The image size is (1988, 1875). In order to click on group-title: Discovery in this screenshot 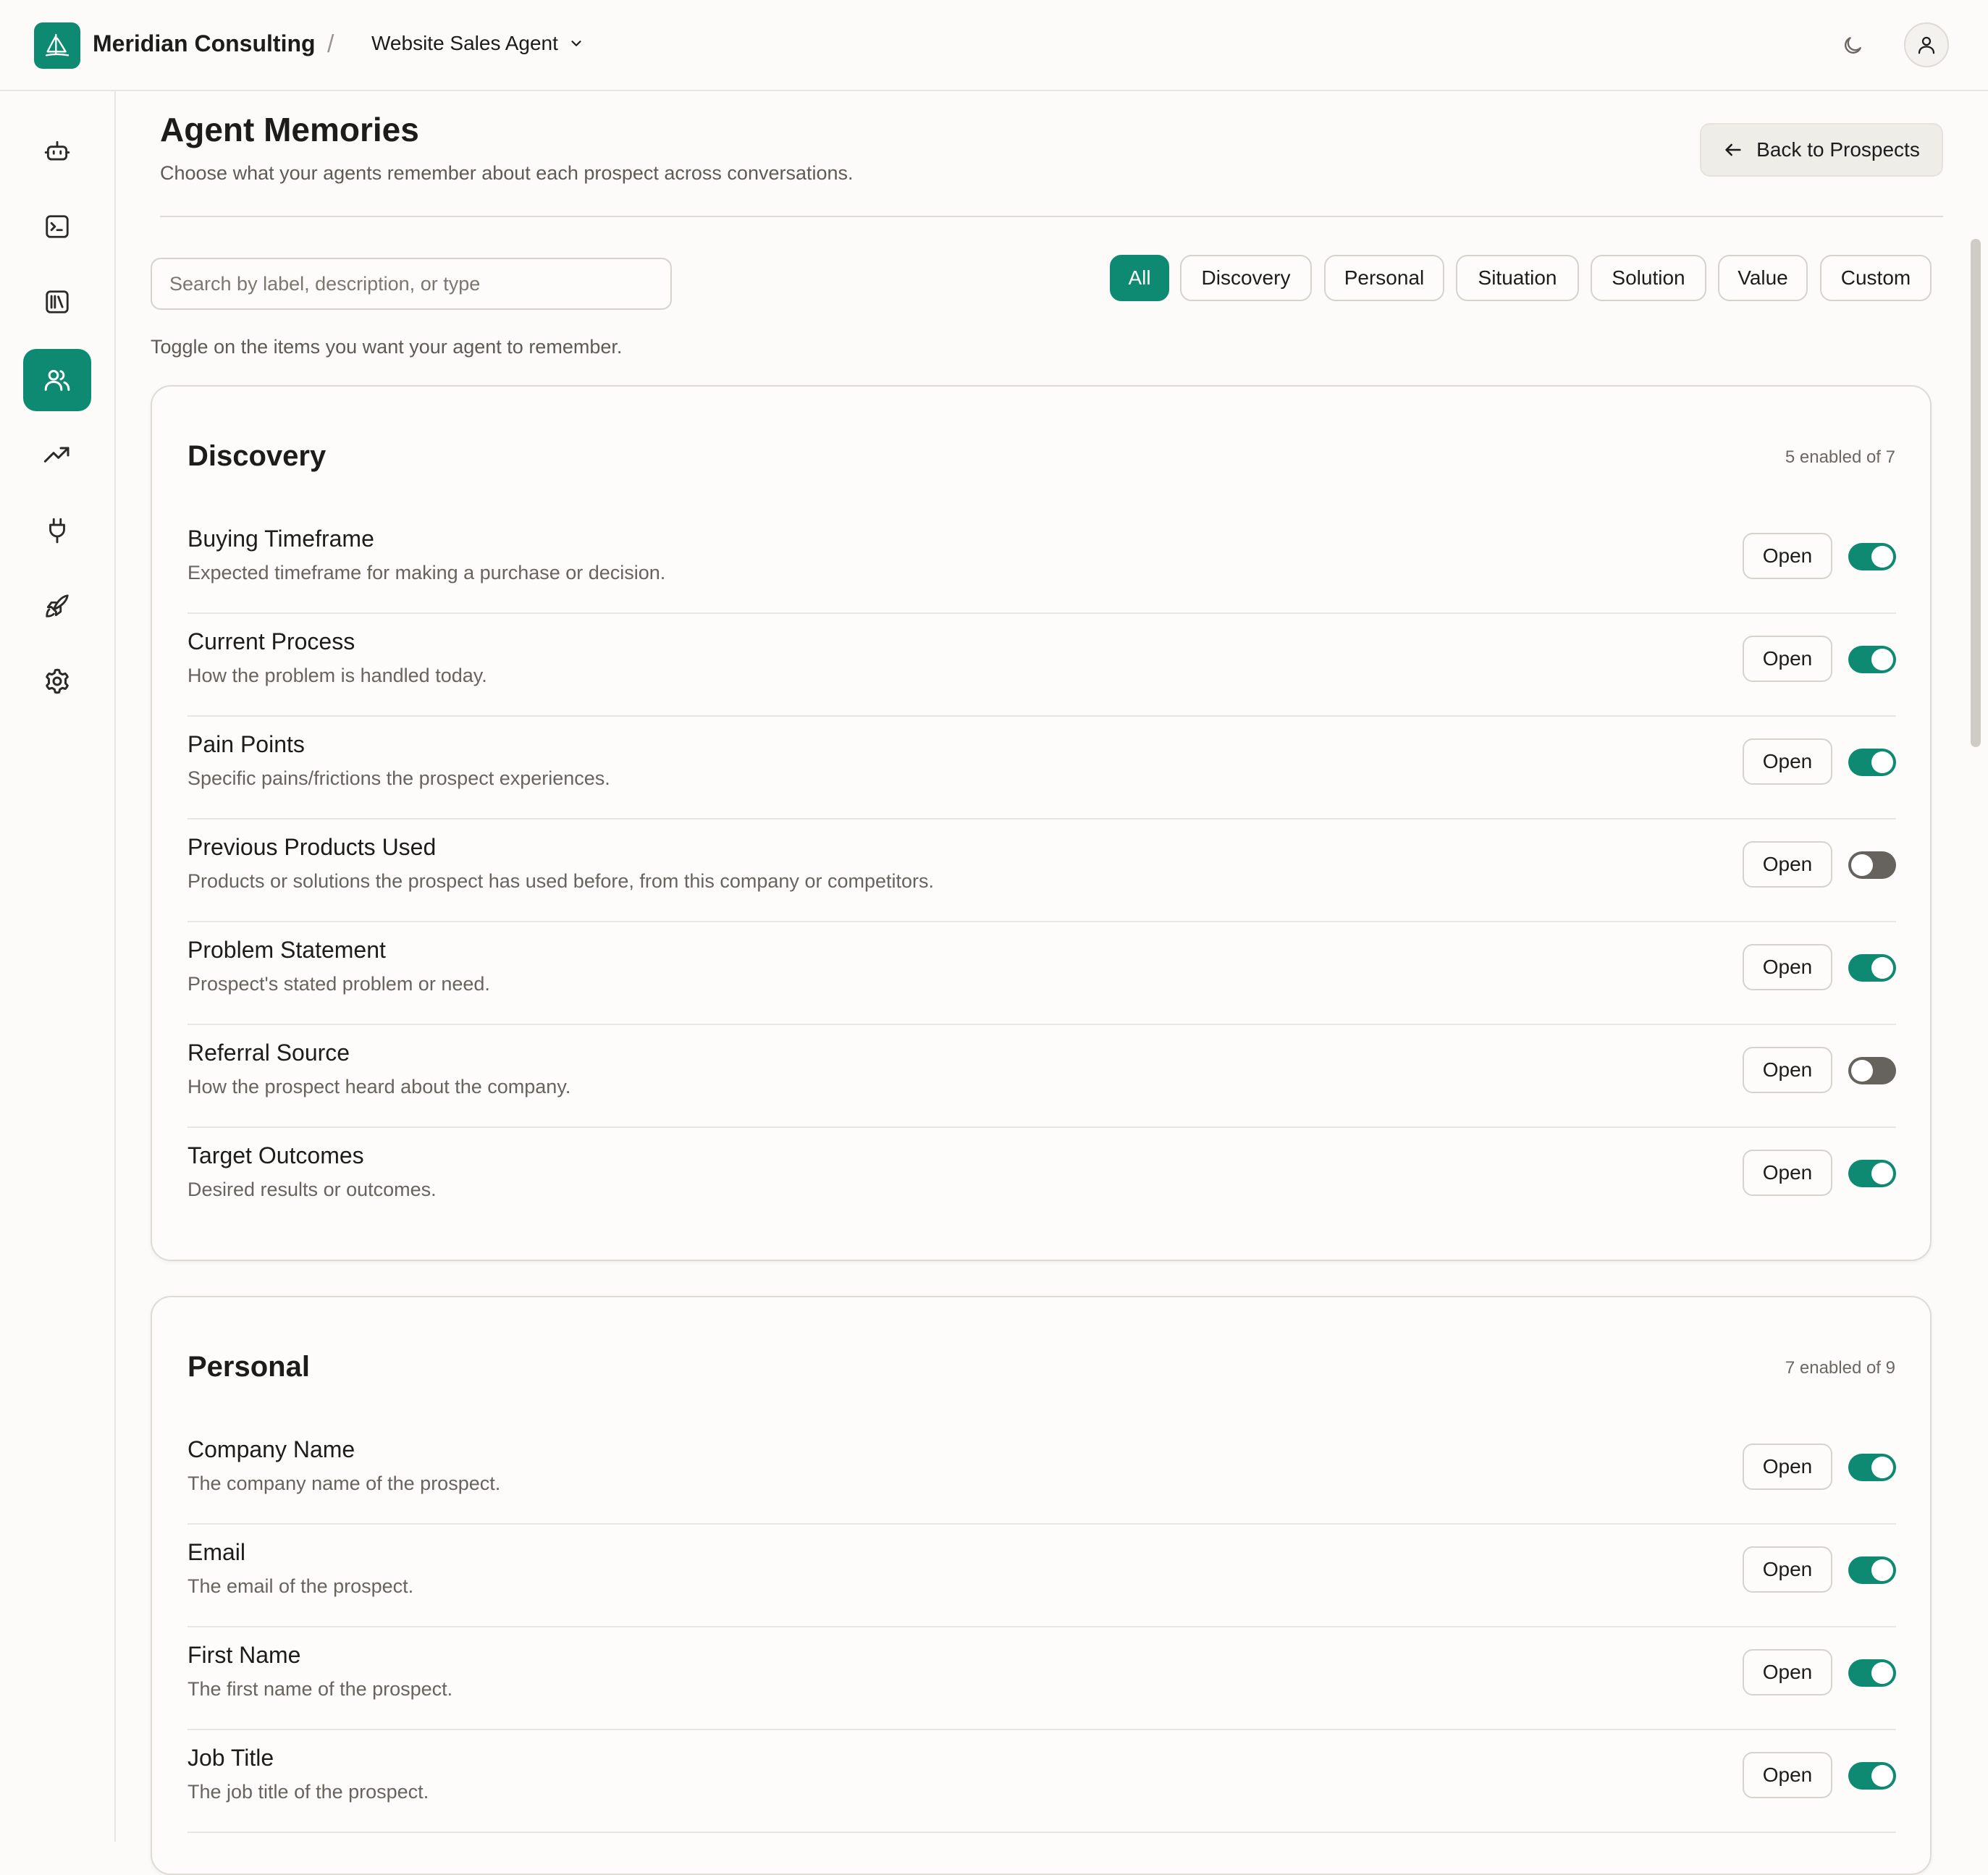, I will do `click(257, 456)`.